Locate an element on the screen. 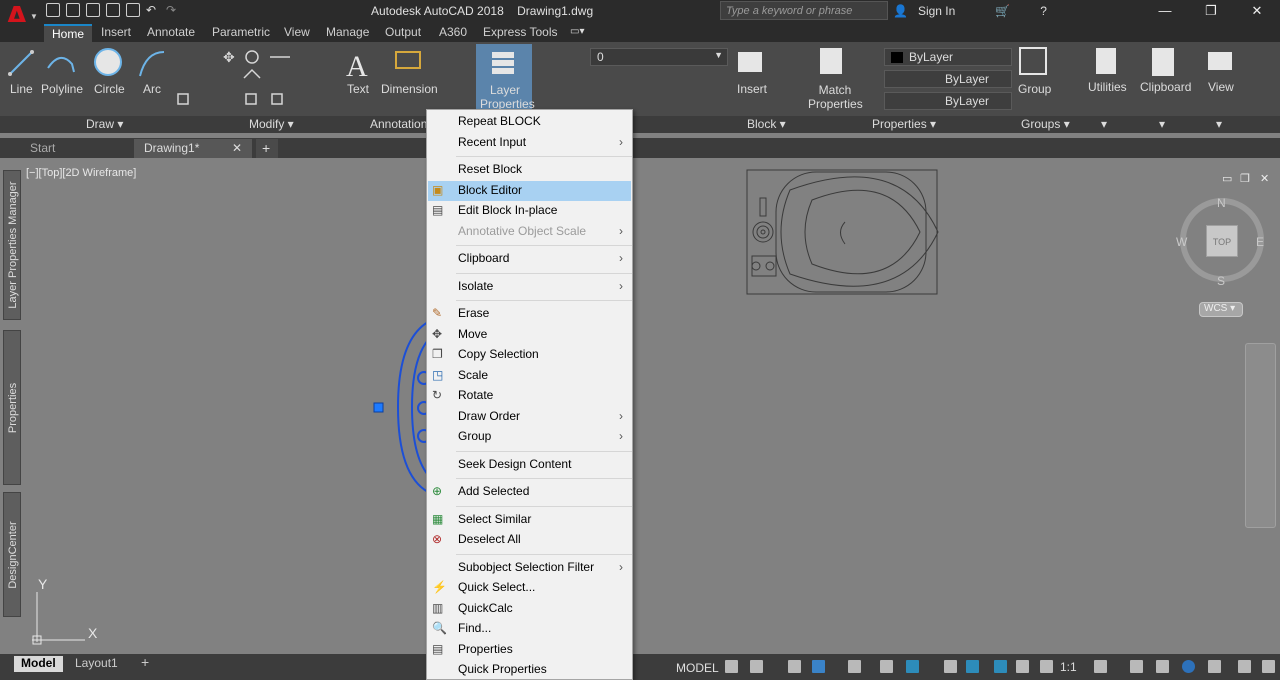 The image size is (1280, 680). arc-button: Arc is located at coordinates (152, 89).